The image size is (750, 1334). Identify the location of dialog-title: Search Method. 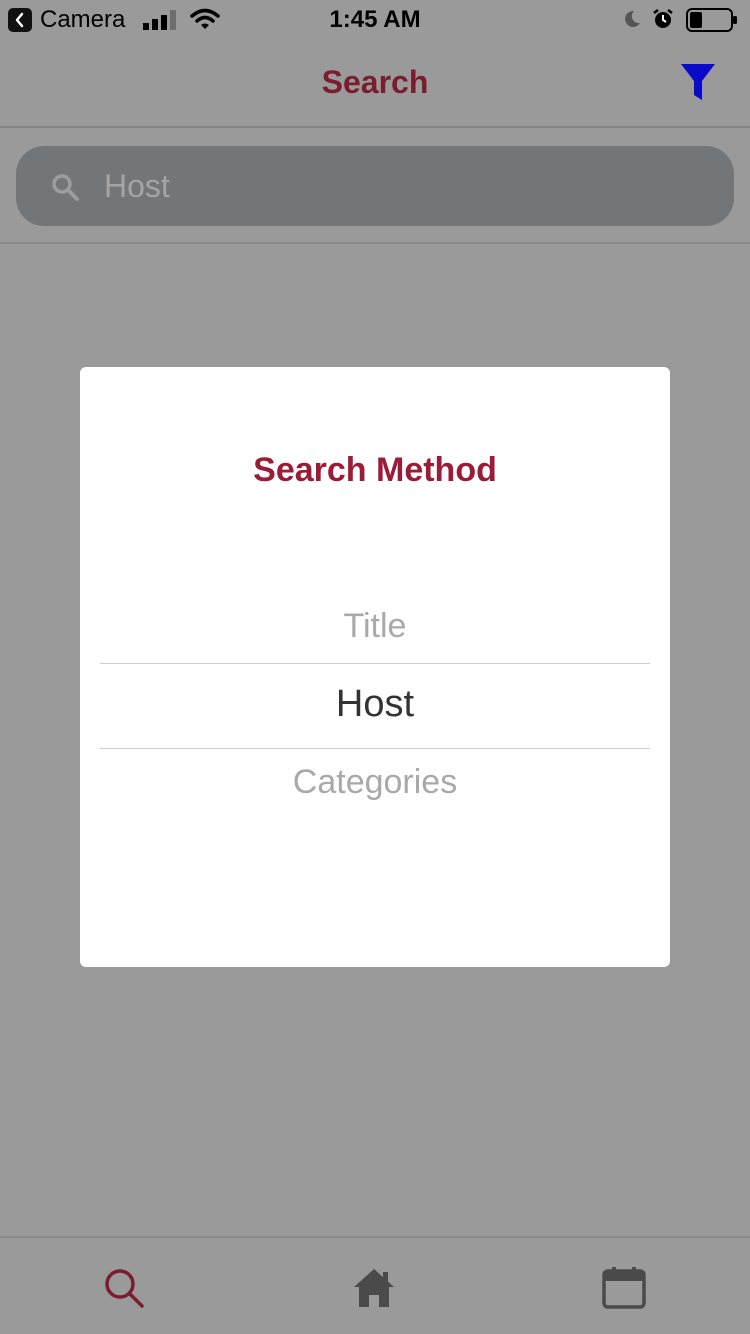
(375, 470).